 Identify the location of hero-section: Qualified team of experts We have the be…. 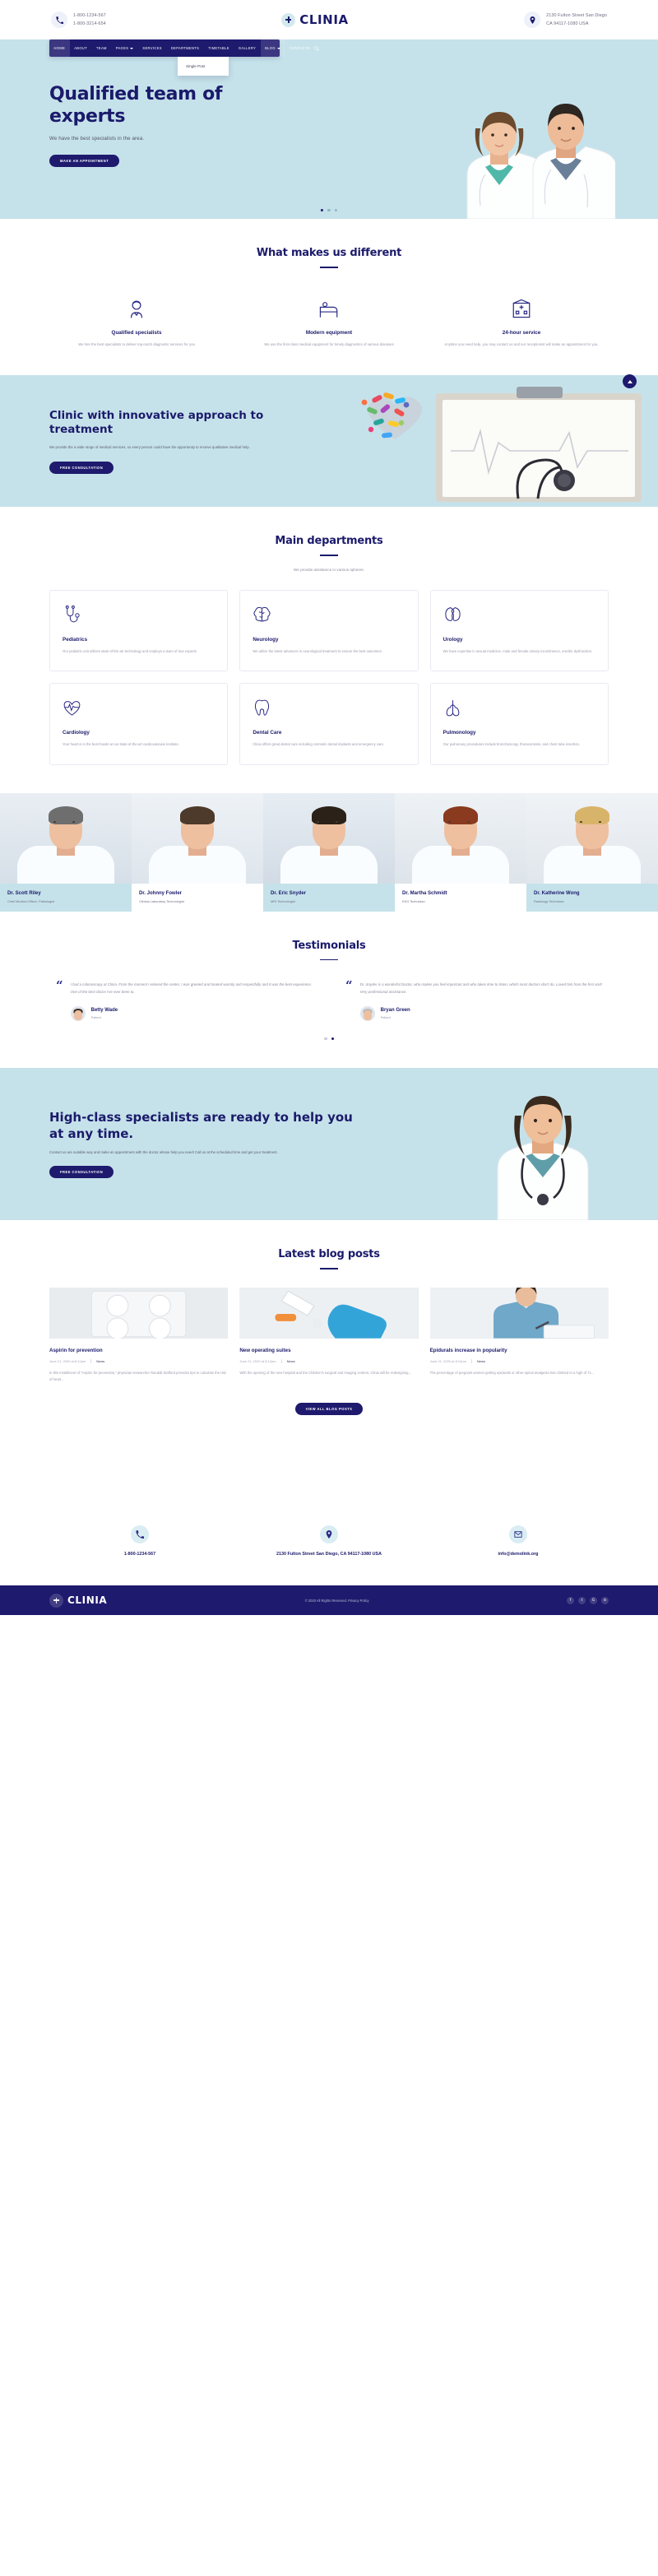
(329, 129).